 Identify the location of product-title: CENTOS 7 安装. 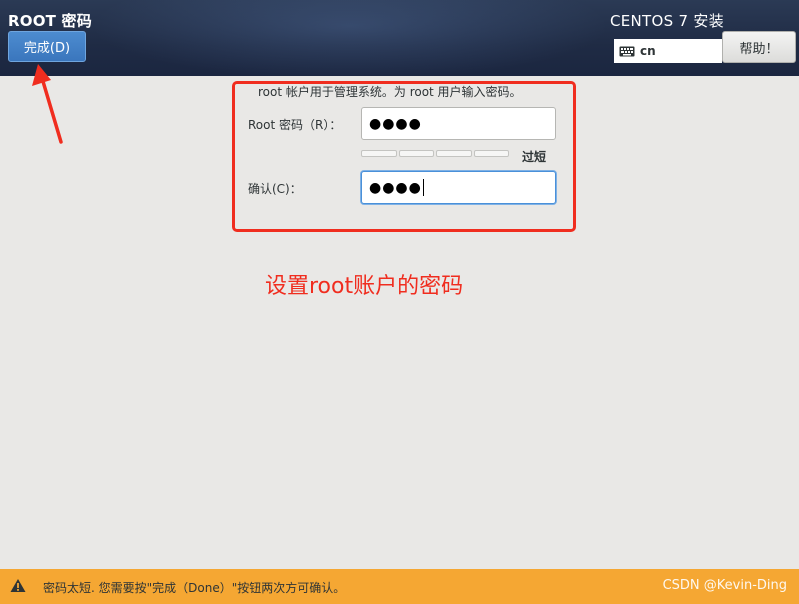
(666, 21).